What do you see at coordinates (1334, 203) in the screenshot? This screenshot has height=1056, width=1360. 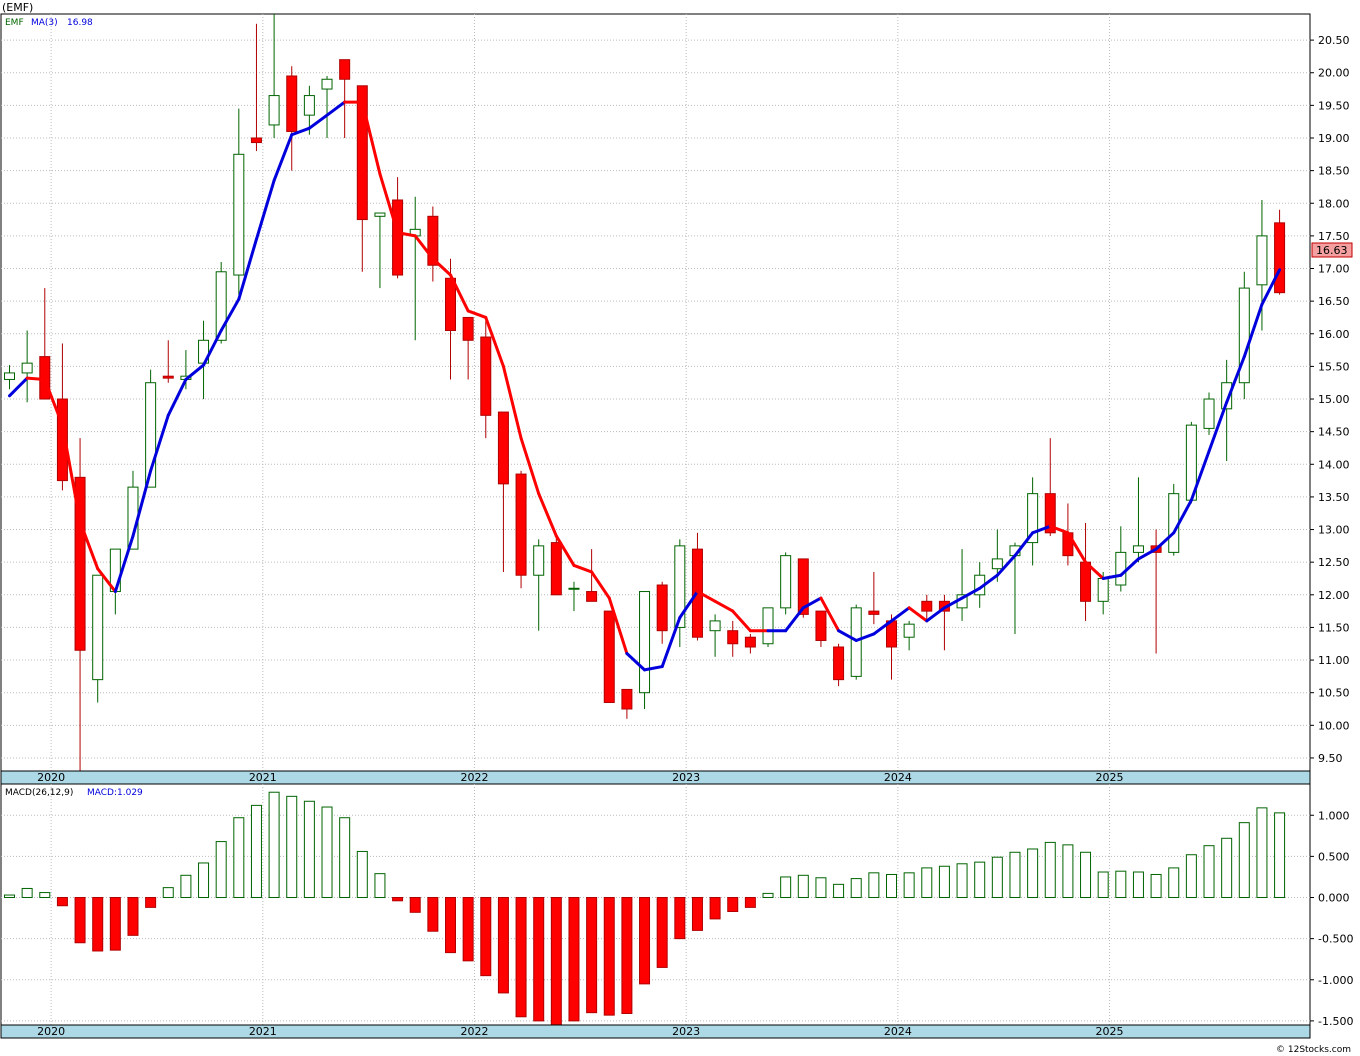 I see `price-tick-label: 18.00` at bounding box center [1334, 203].